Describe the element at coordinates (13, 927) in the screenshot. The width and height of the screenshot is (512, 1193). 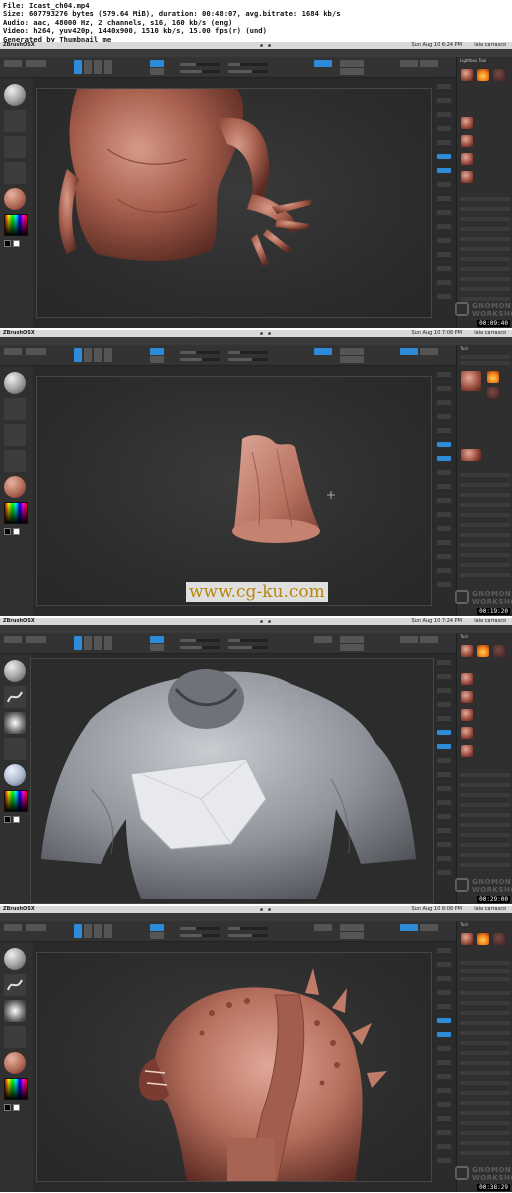
I see `quicksave-button` at that location.